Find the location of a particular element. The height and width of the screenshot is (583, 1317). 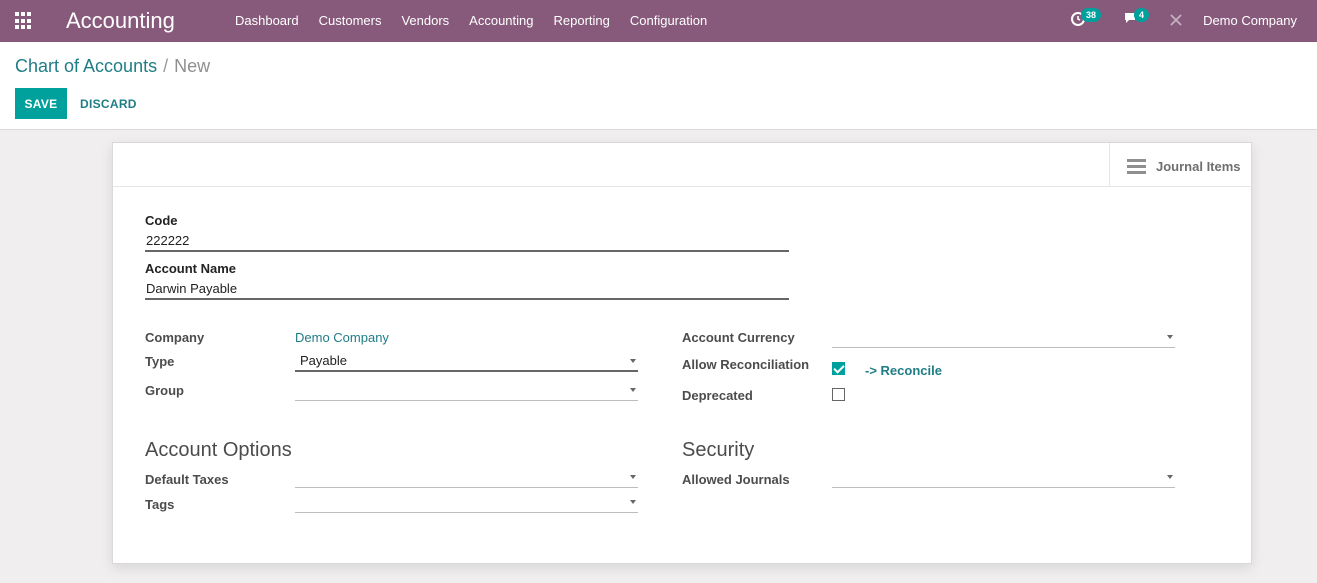

save-button: SAVE is located at coordinates (41, 103).